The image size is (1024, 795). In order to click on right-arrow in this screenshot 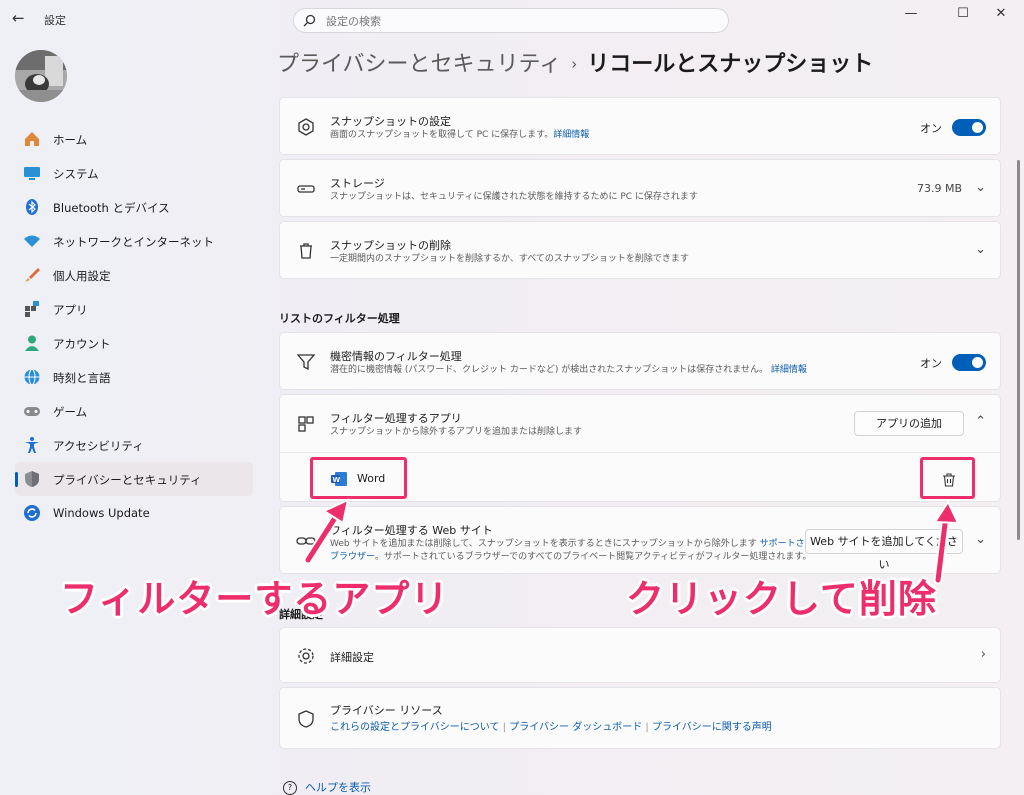, I will do `click(946, 542)`.